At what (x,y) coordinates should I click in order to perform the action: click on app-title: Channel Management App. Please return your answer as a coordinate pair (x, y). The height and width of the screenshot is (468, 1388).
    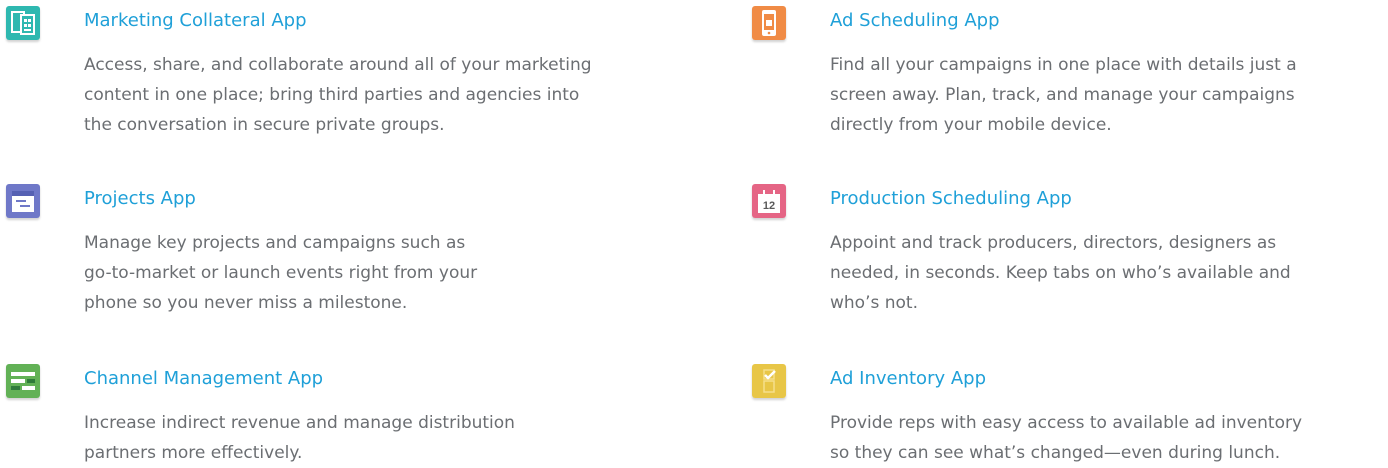
    Looking at the image, I should click on (203, 378).